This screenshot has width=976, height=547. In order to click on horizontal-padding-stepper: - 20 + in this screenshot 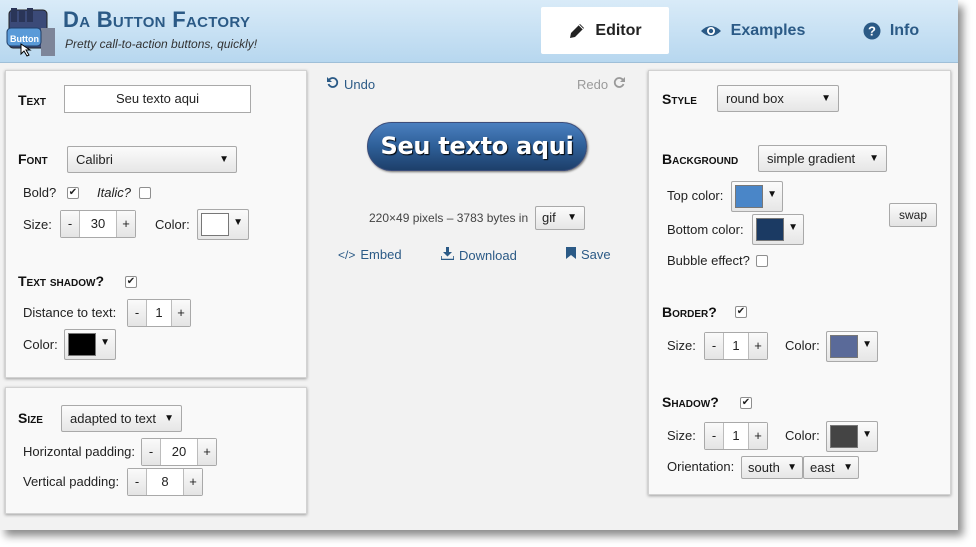, I will do `click(179, 452)`.